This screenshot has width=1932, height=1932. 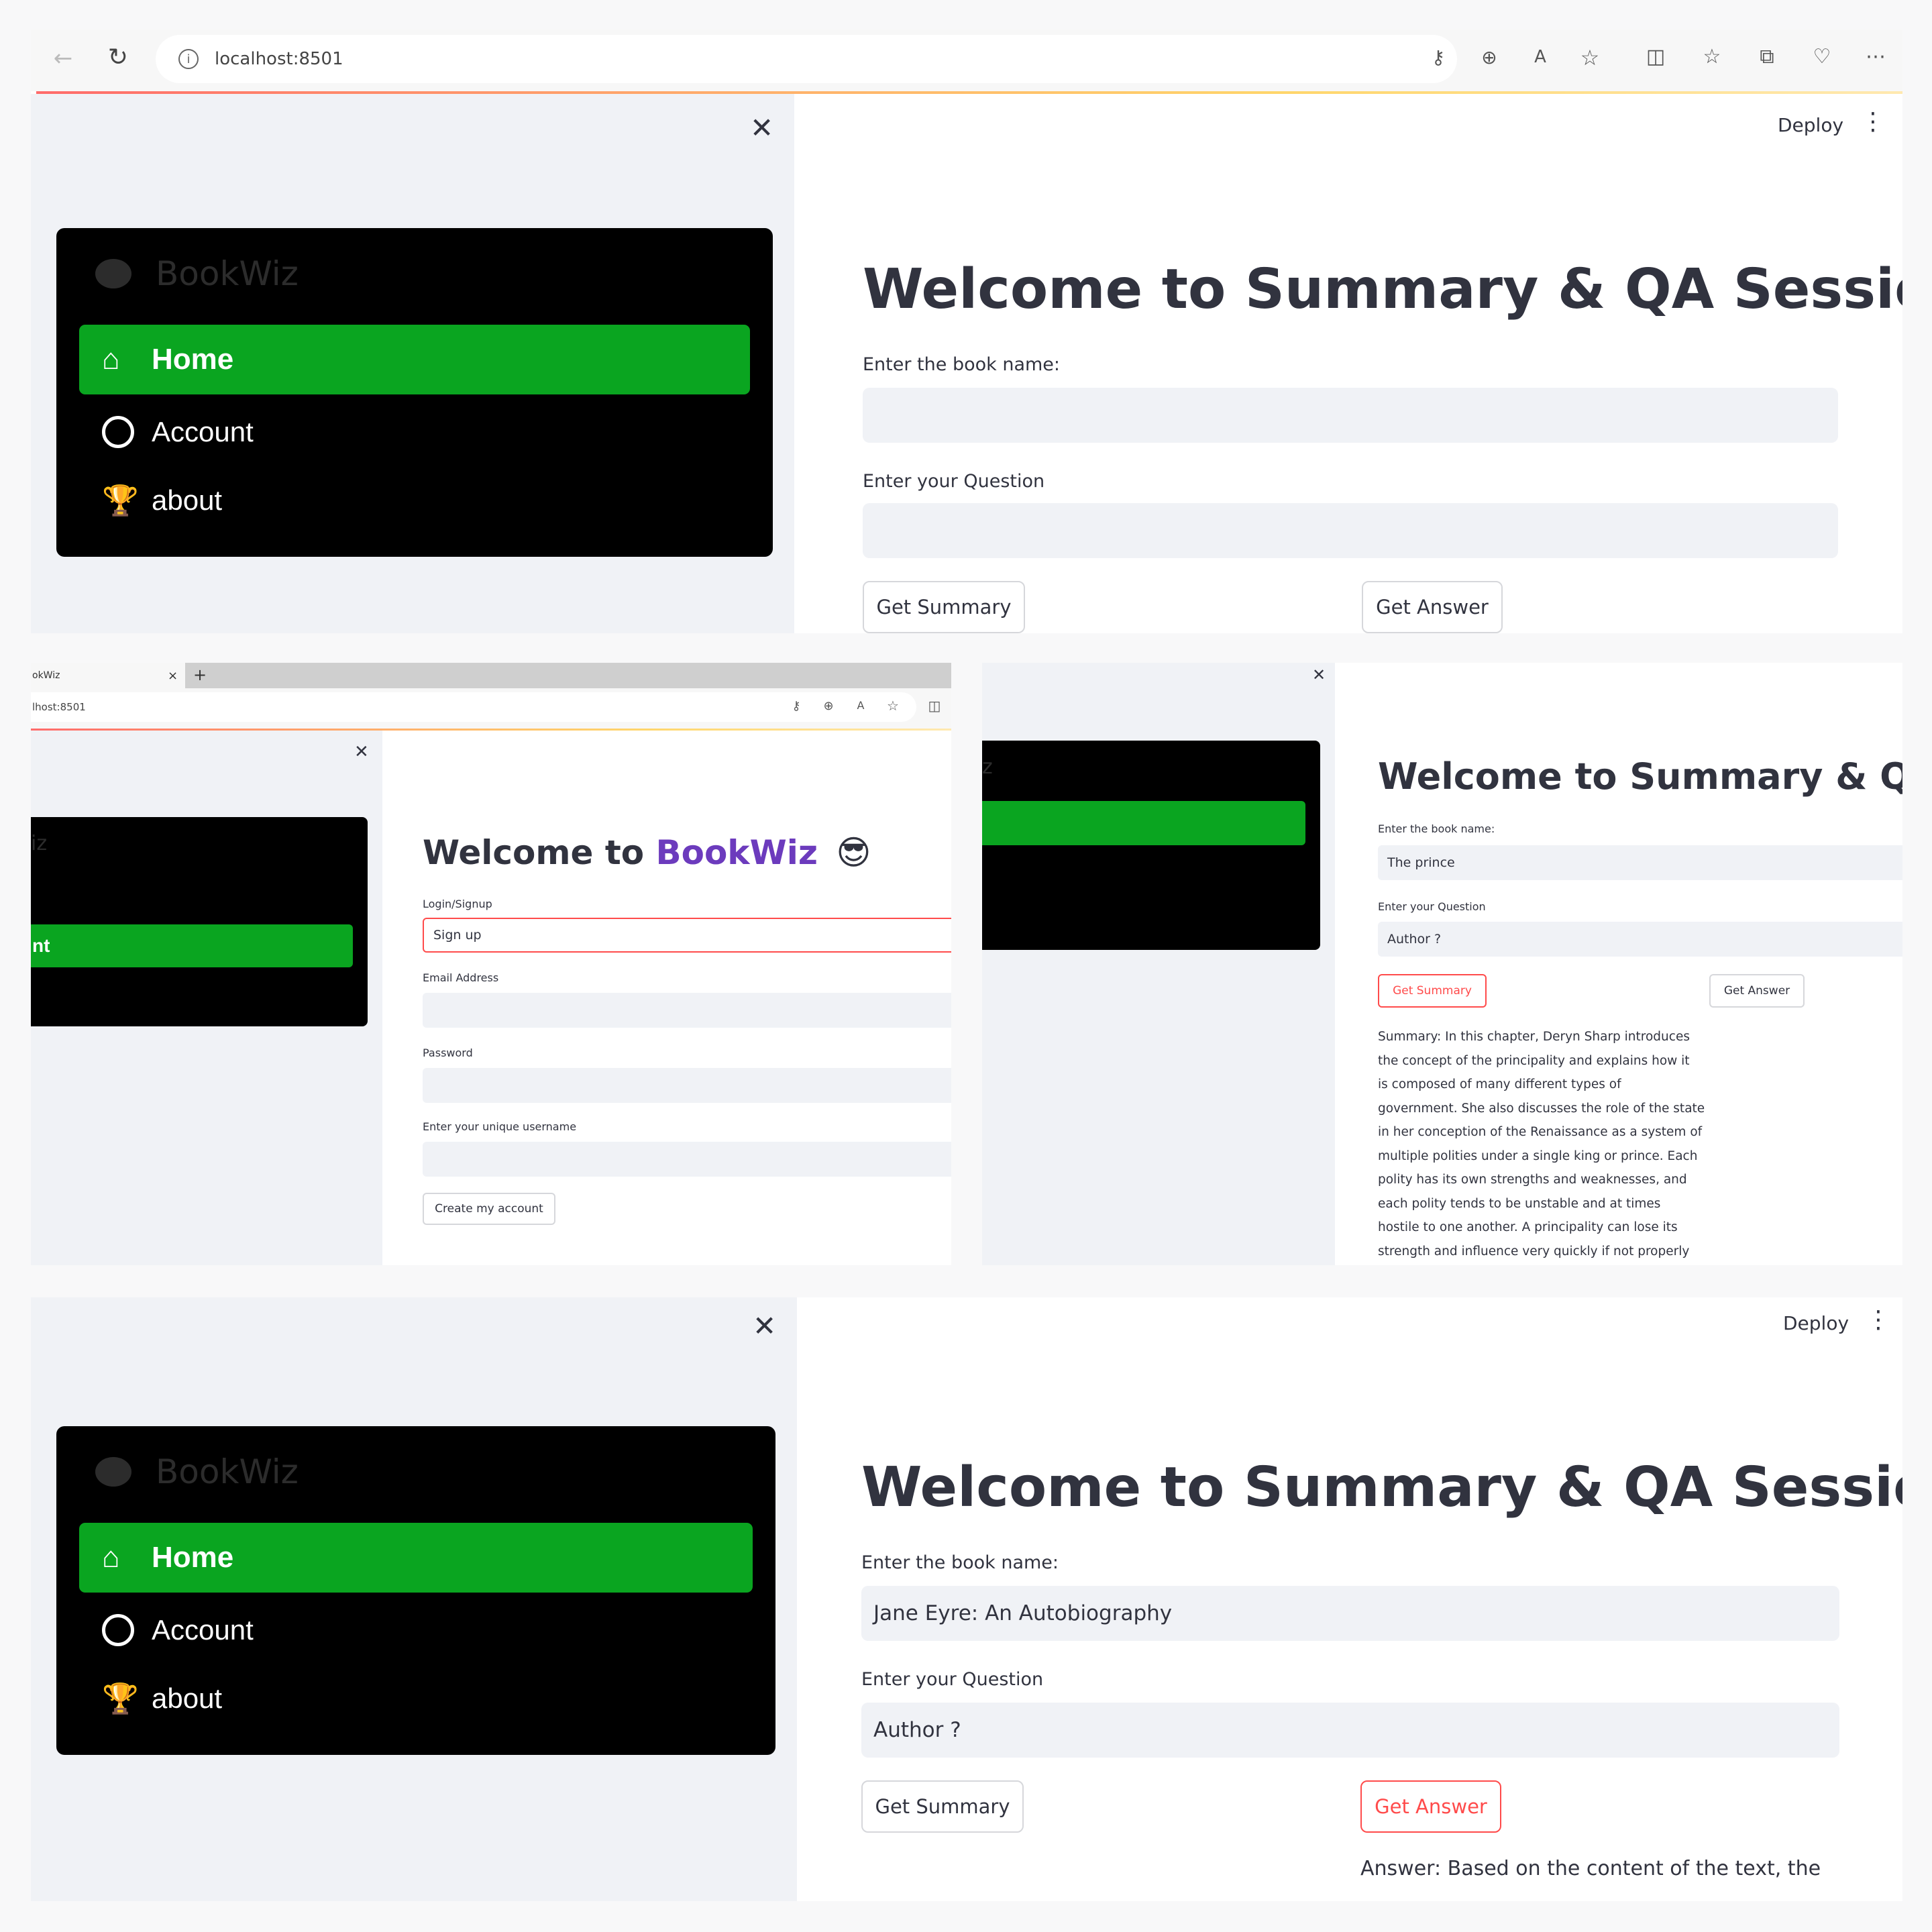 I want to click on login-signup-value: Sign up, so click(x=457, y=935).